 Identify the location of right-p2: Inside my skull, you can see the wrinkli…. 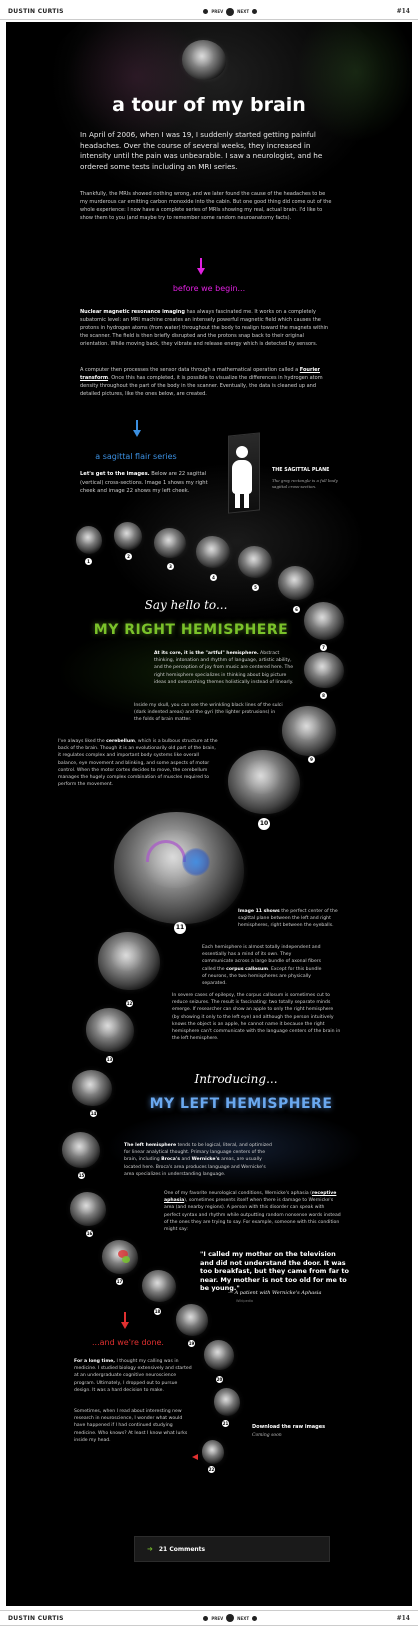
(208, 713).